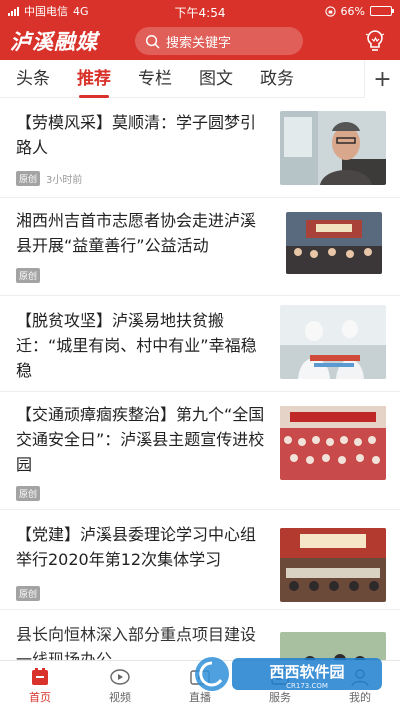  Describe the element at coordinates (40, 676) in the screenshot. I see `home-icon` at that location.